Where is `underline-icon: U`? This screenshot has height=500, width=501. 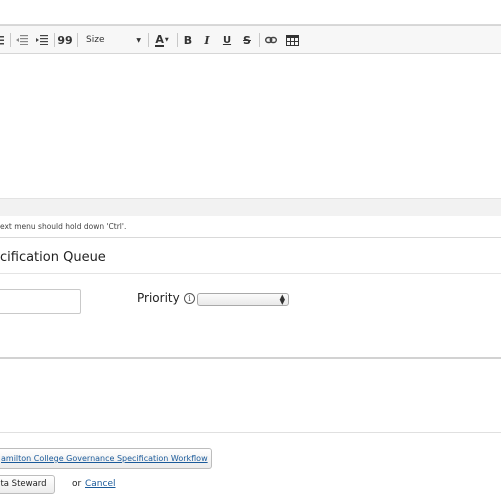
underline-icon: U is located at coordinates (227, 40).